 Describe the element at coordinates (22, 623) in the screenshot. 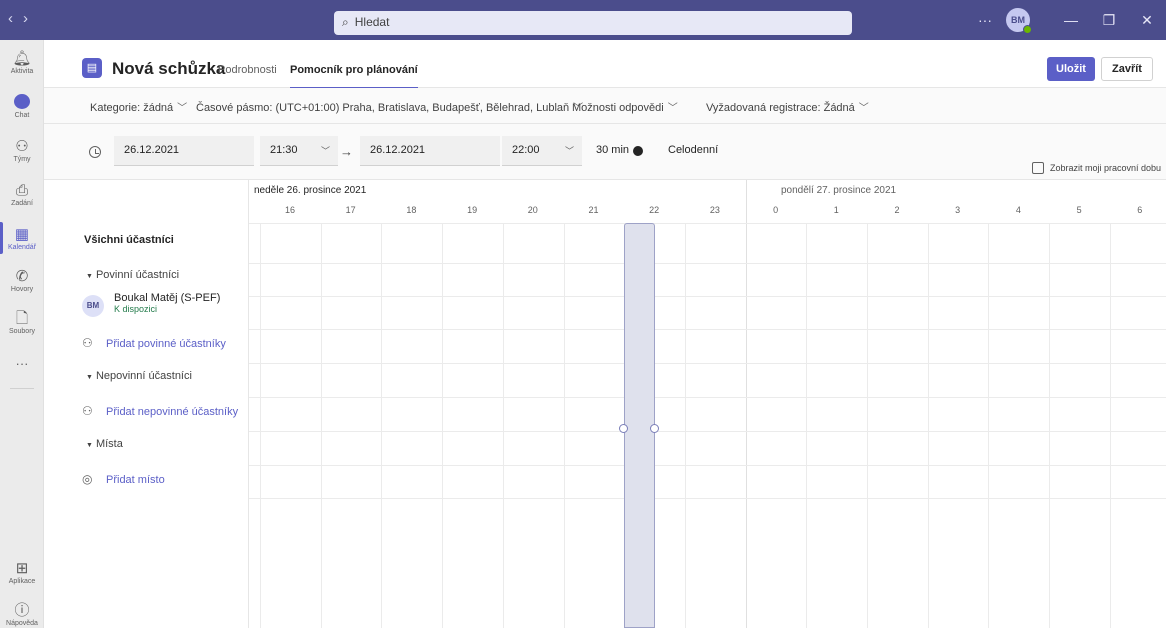

I see `rail-label: Nápověda` at that location.